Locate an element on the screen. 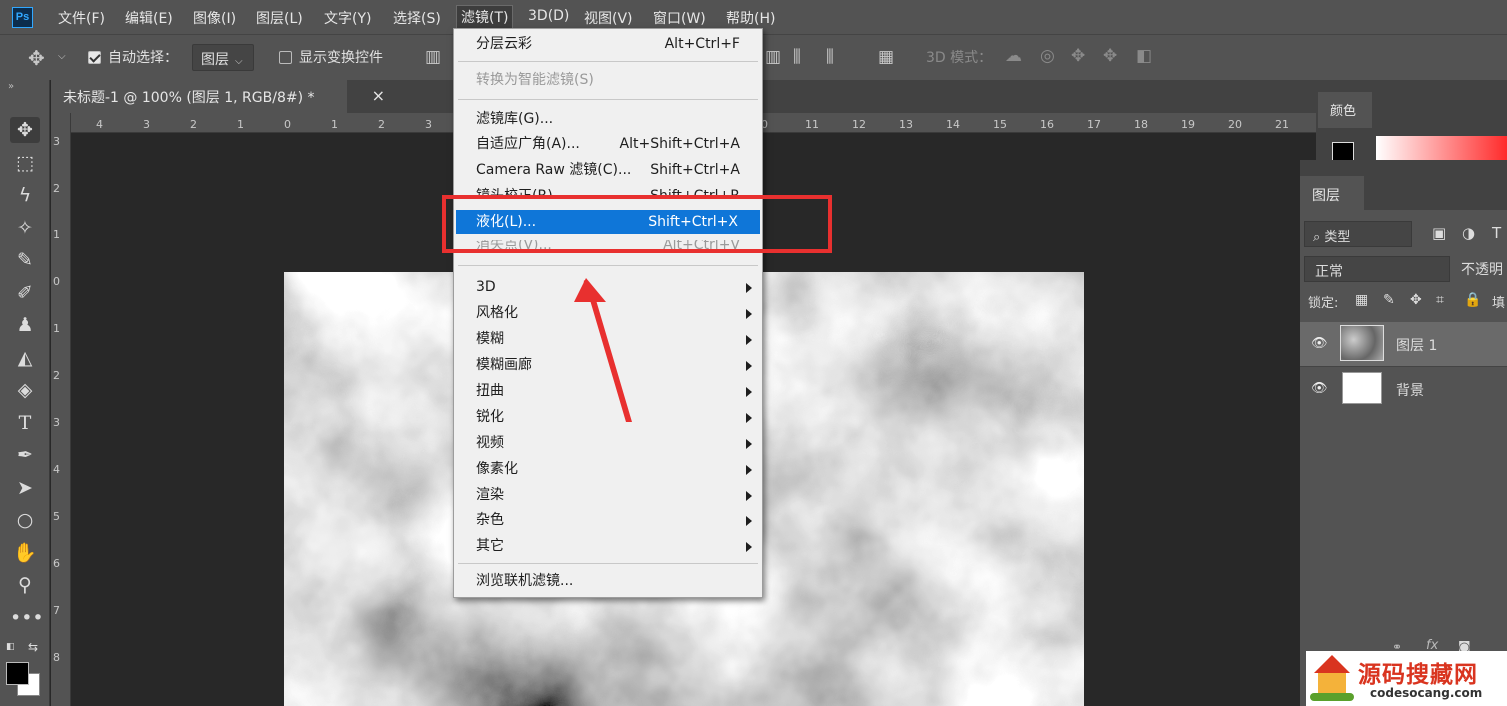  auto-select-dropdown: 图层 ⌵ is located at coordinates (223, 57).